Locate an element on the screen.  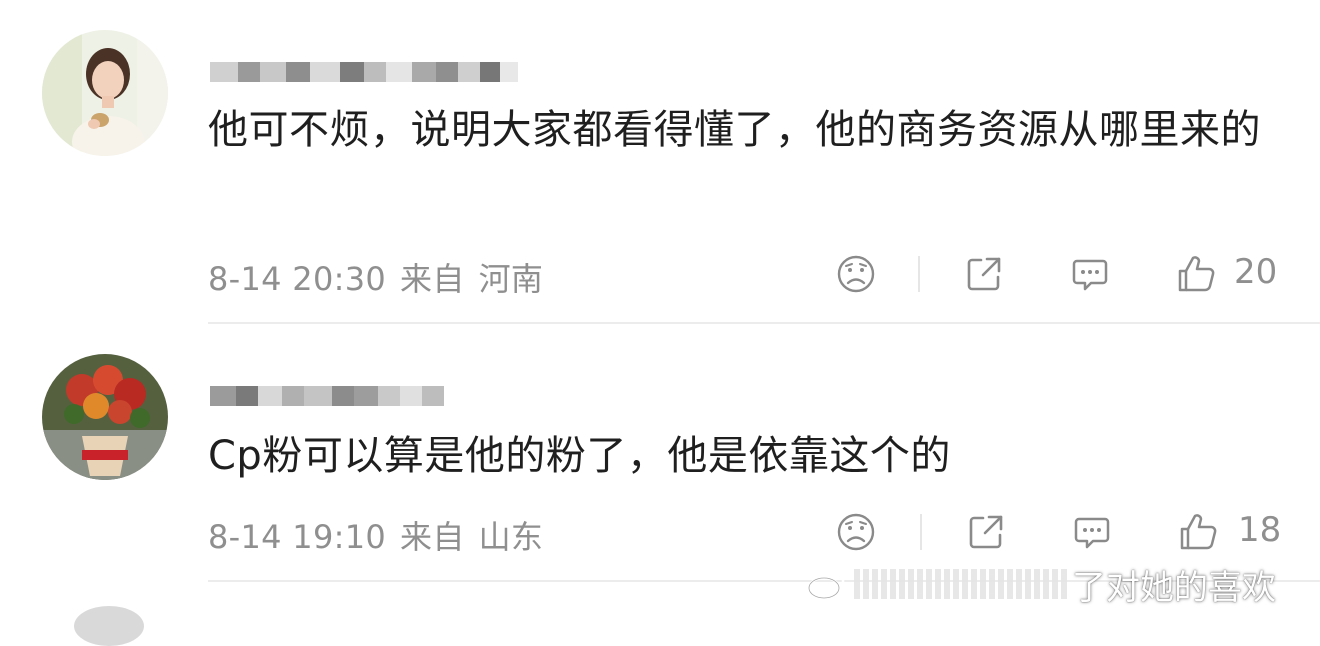
comment-time: 8-14 19:10 is located at coordinates (297, 537).